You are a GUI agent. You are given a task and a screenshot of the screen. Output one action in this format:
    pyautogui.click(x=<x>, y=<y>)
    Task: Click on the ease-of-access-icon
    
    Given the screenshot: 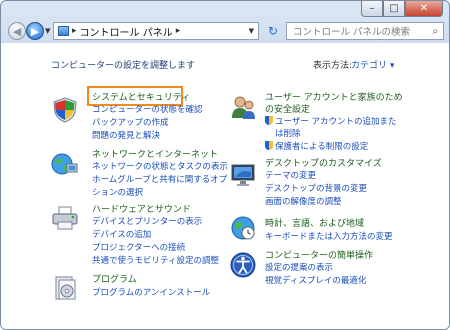 What is the action you would take?
    pyautogui.click(x=243, y=265)
    